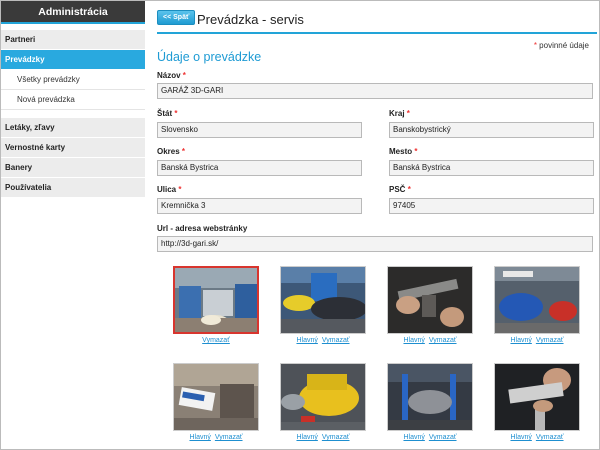 This screenshot has width=600, height=450. I want to click on stat-input: Slovensko, so click(259, 130).